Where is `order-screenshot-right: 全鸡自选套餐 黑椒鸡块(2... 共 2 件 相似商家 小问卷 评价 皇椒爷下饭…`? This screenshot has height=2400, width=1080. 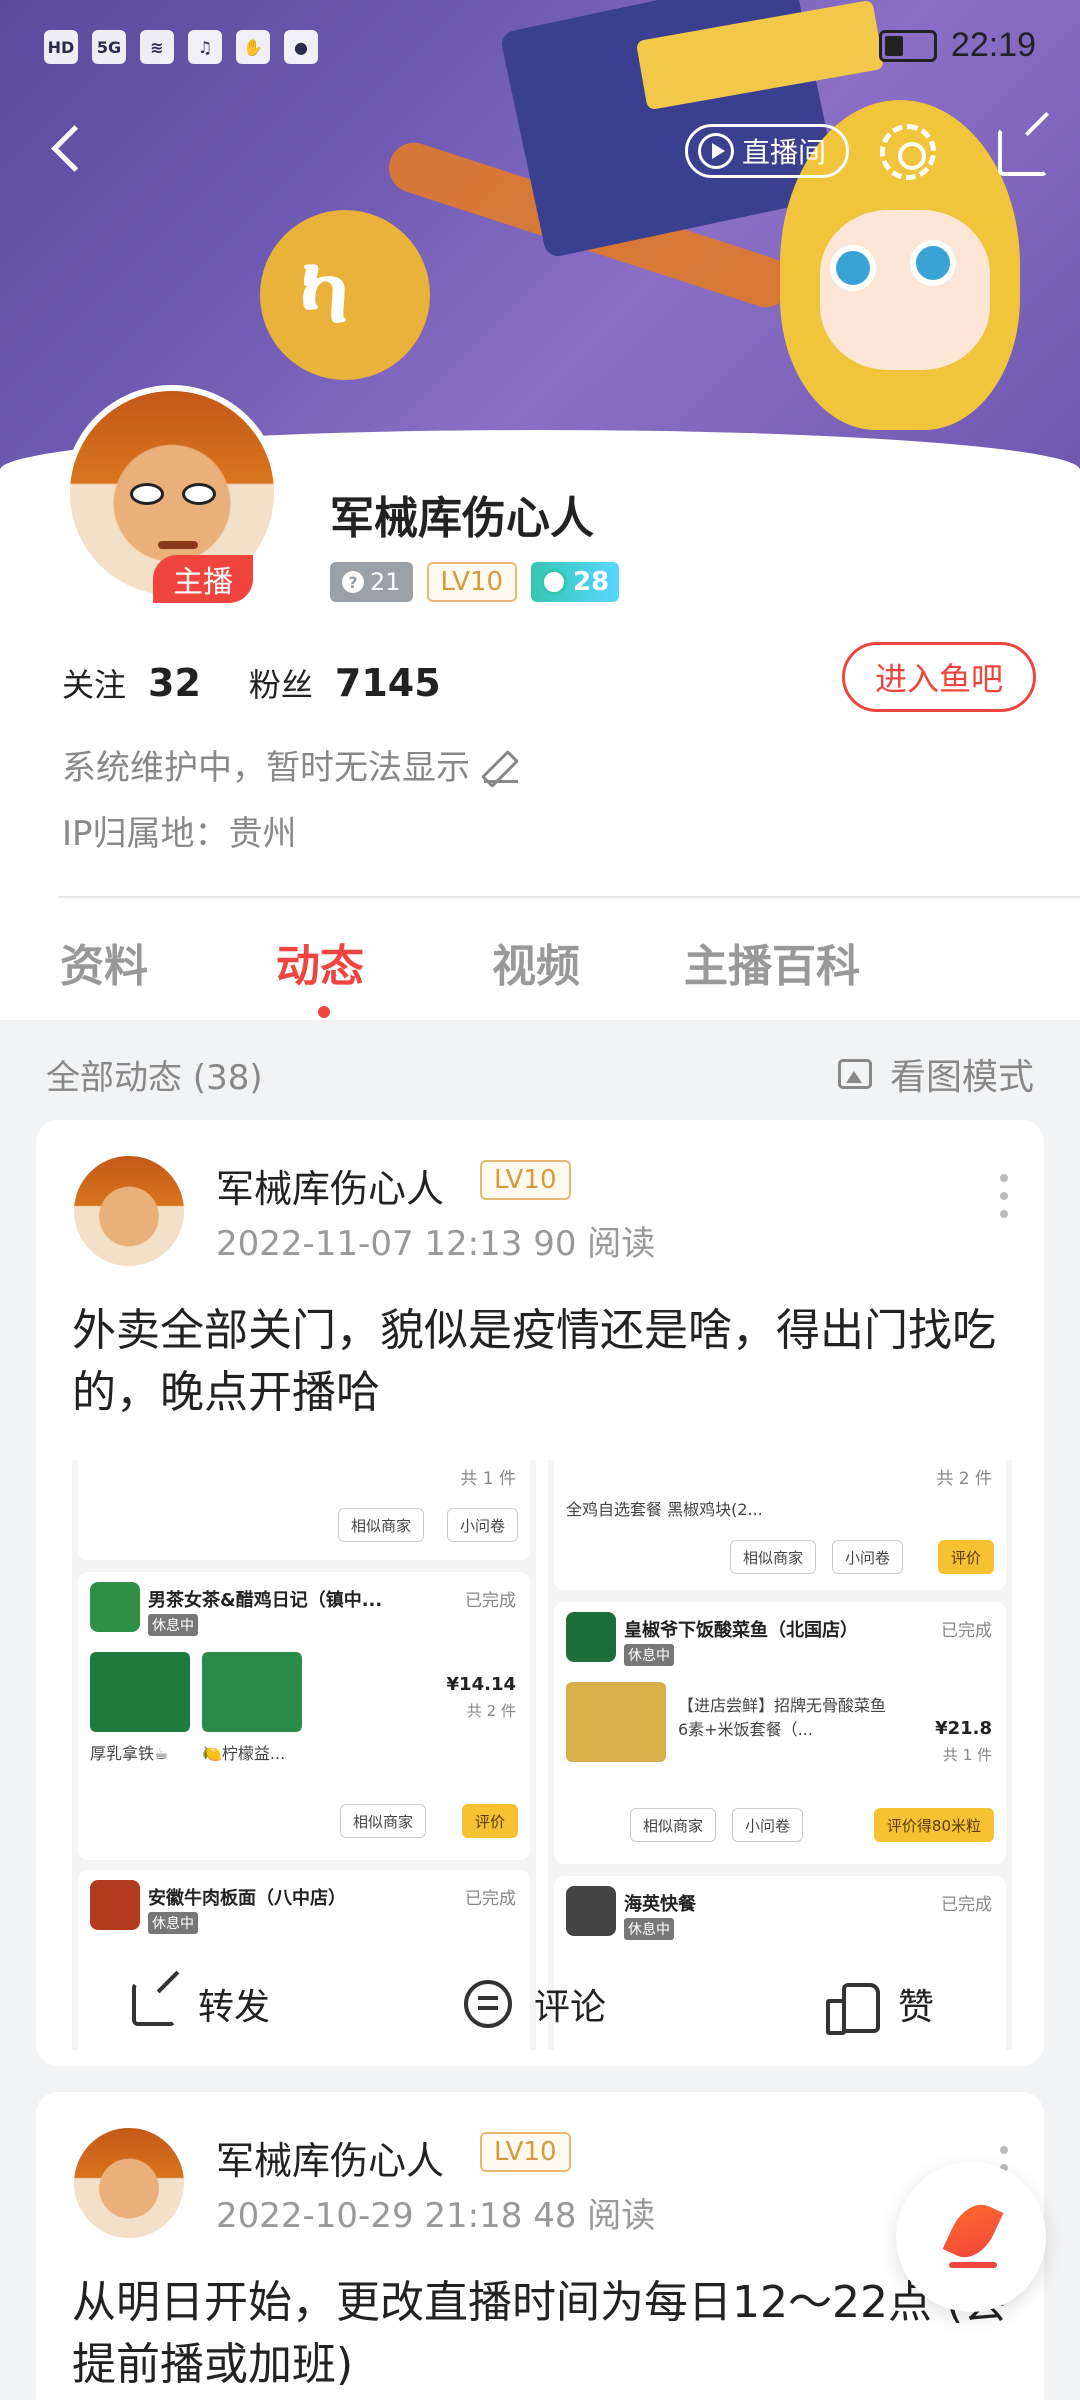
order-screenshot-right: 全鸡自选套餐 黑椒鸡块(2... 共 2 件 相似商家 小问卷 评价 皇椒爷下饭… is located at coordinates (780, 1755).